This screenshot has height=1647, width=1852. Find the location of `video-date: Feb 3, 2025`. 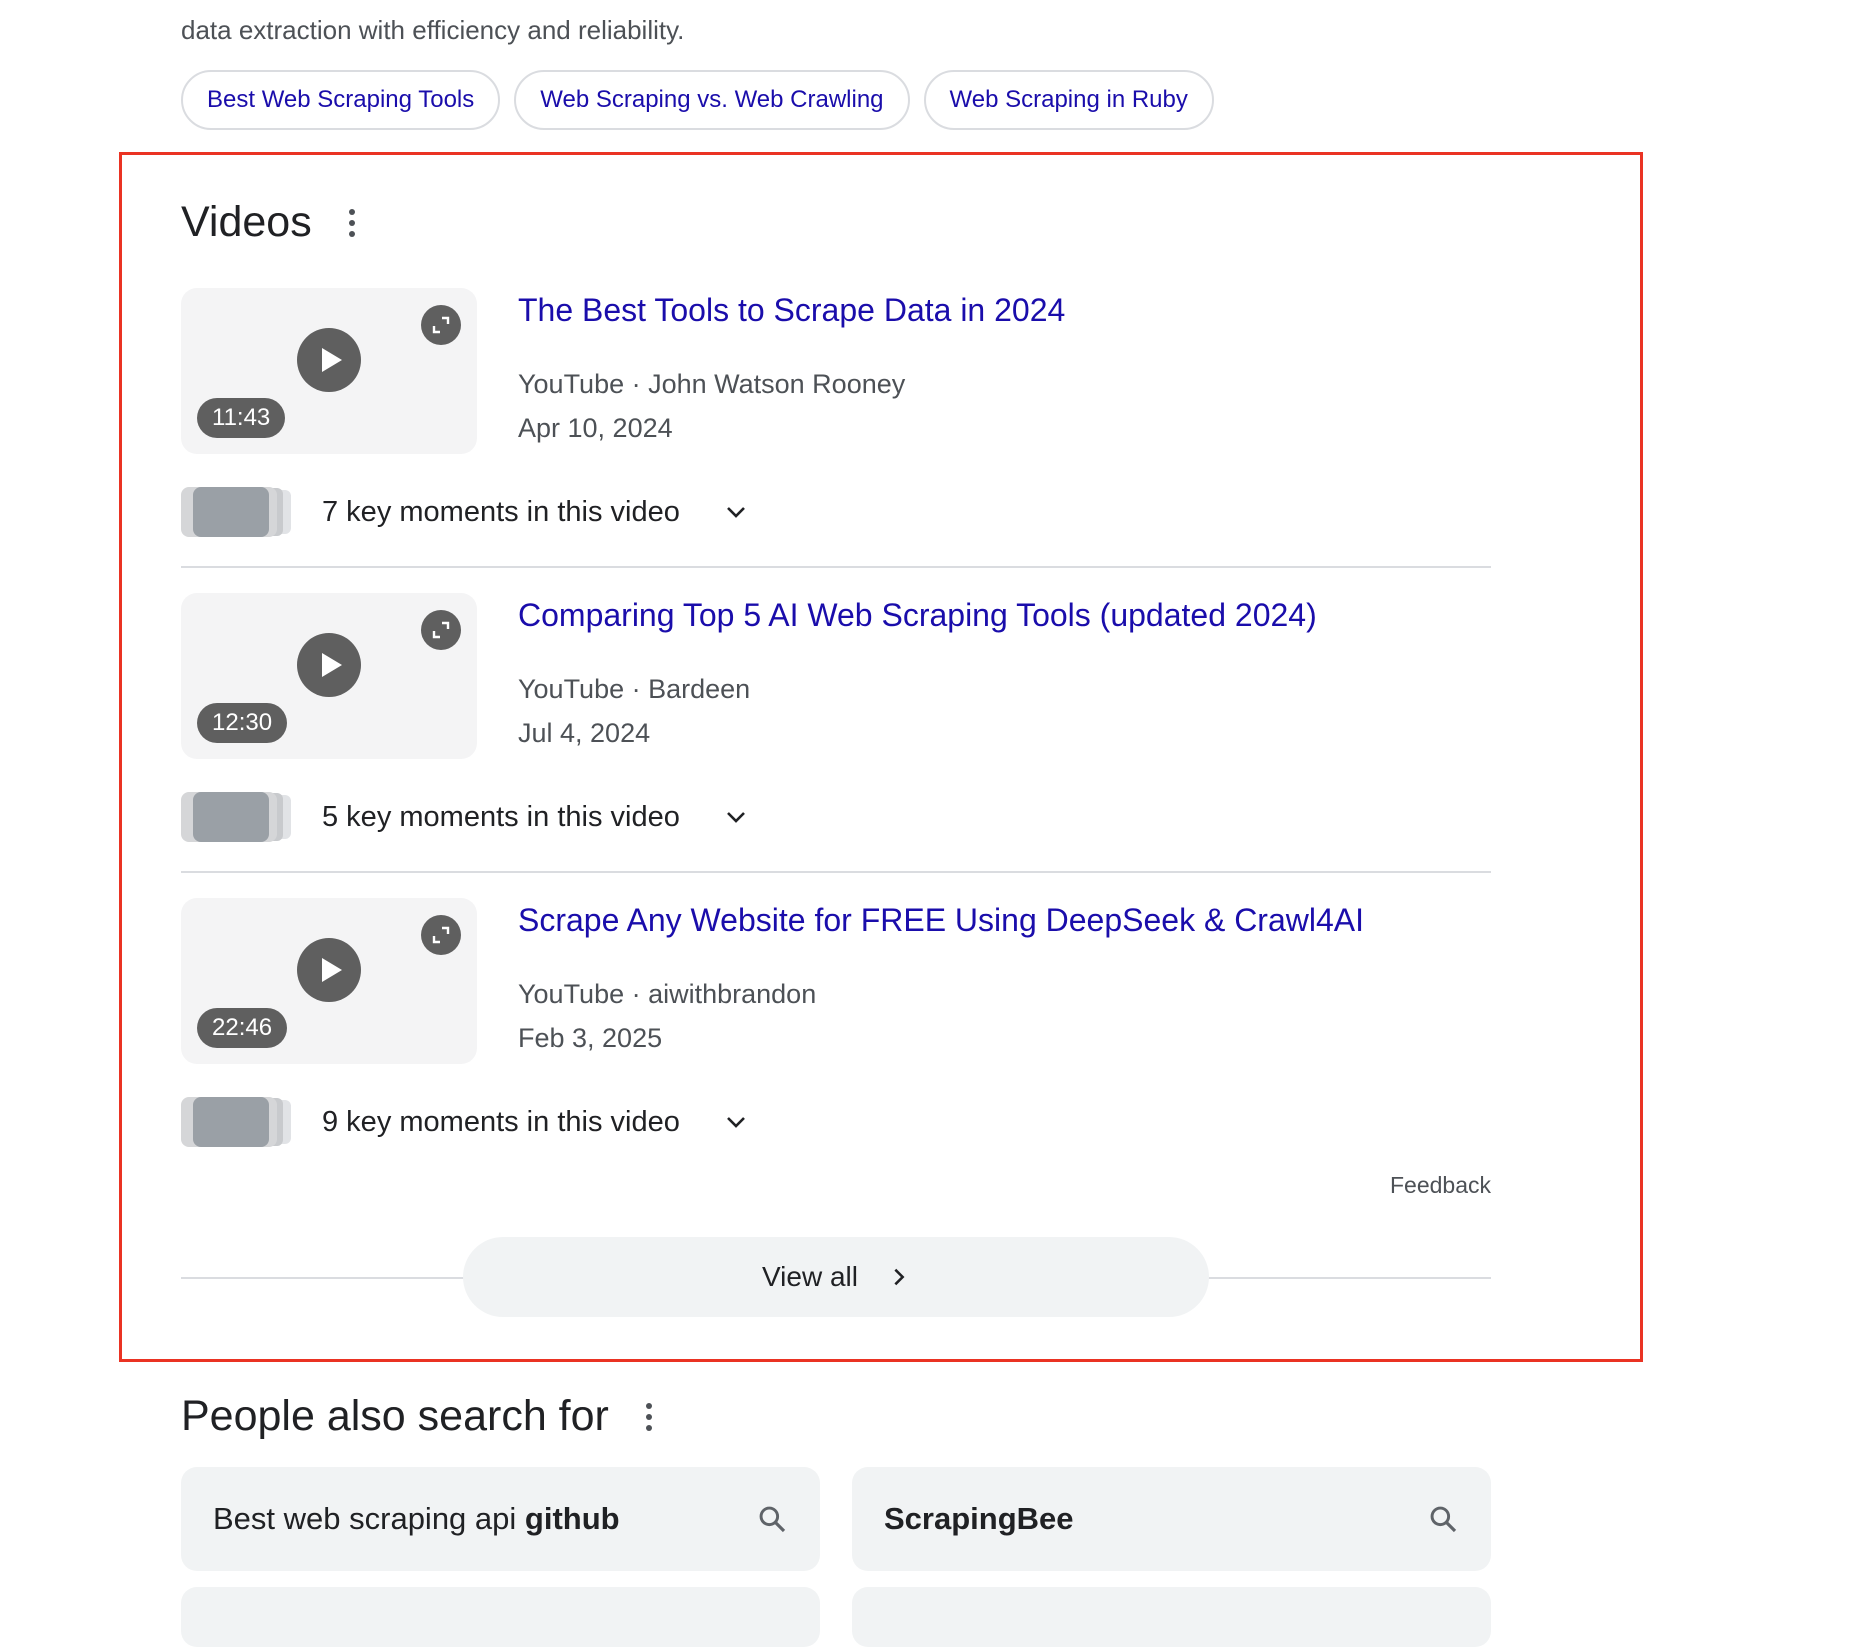

video-date: Feb 3, 2025 is located at coordinates (590, 1038).